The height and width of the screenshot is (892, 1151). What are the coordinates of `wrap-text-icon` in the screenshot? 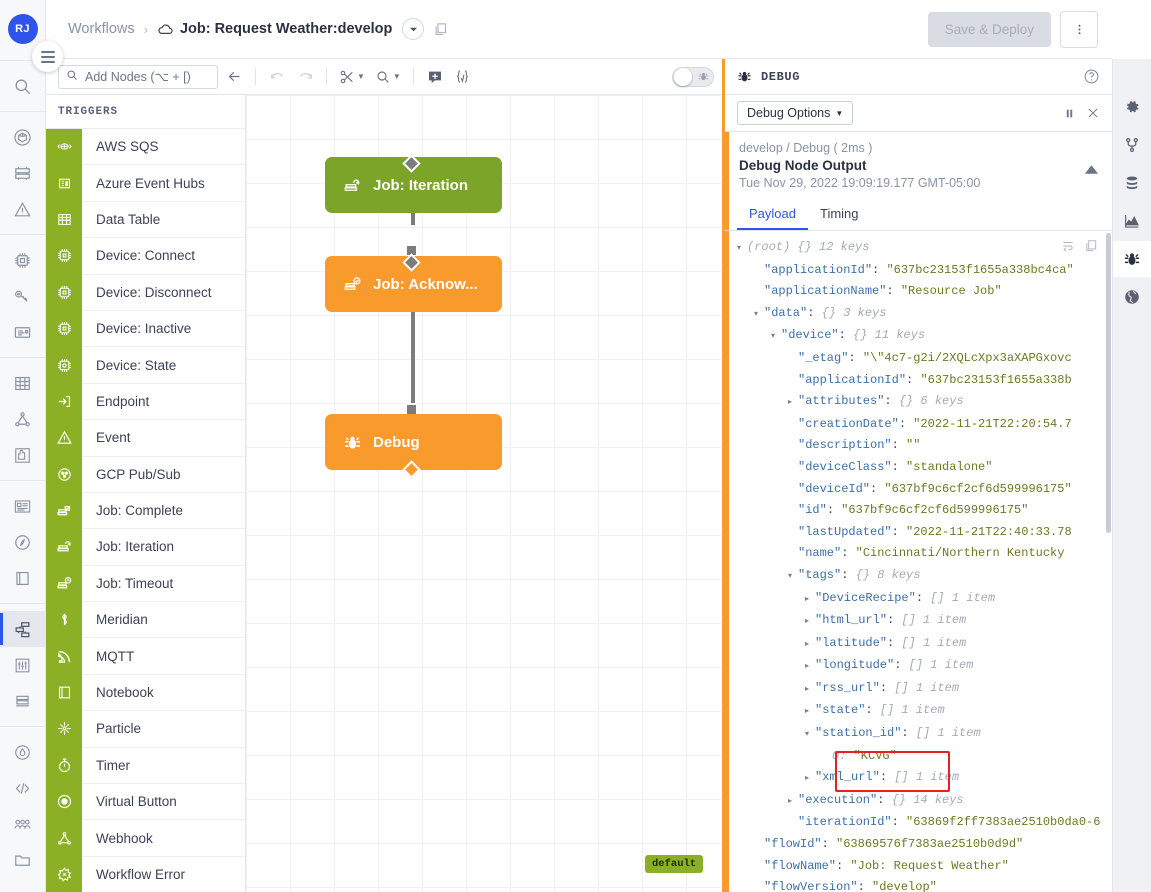 It's located at (1068, 250).